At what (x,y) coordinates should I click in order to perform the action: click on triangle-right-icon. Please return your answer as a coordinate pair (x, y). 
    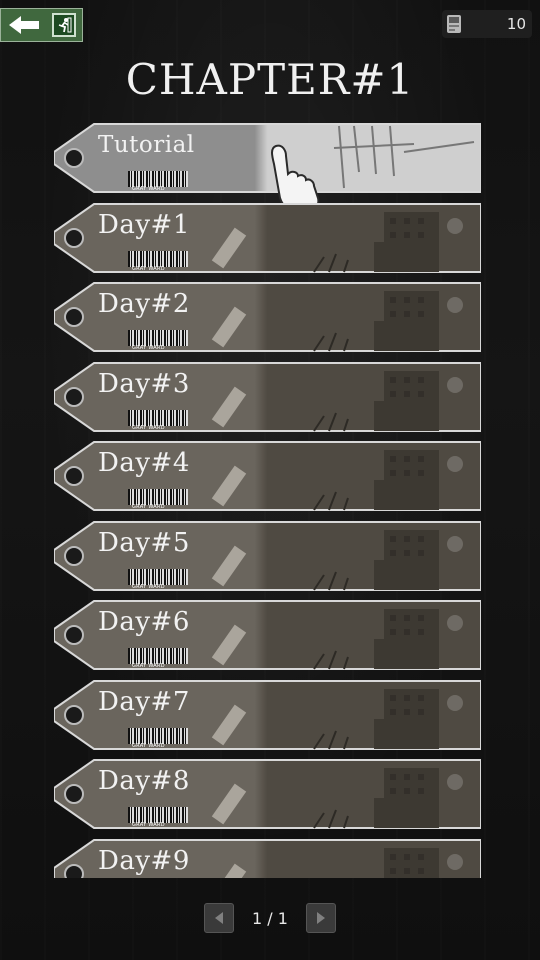
    Looking at the image, I should click on (321, 918).